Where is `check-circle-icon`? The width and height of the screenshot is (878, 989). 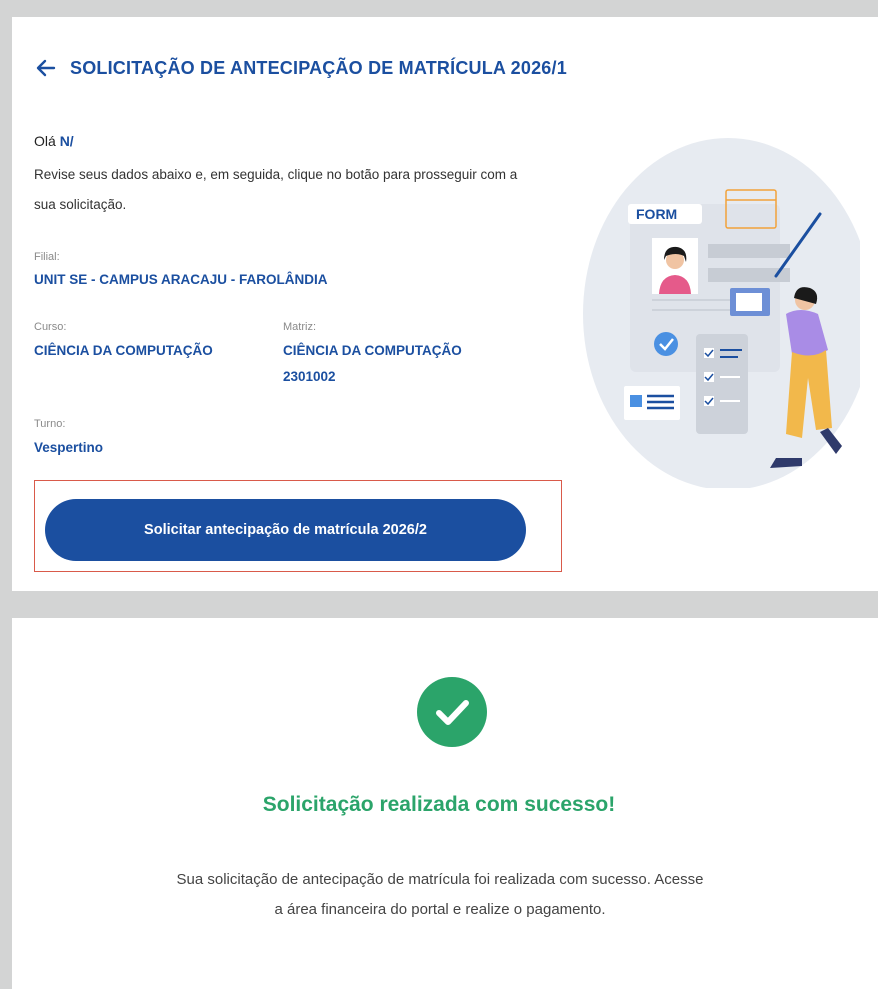
check-circle-icon is located at coordinates (452, 712).